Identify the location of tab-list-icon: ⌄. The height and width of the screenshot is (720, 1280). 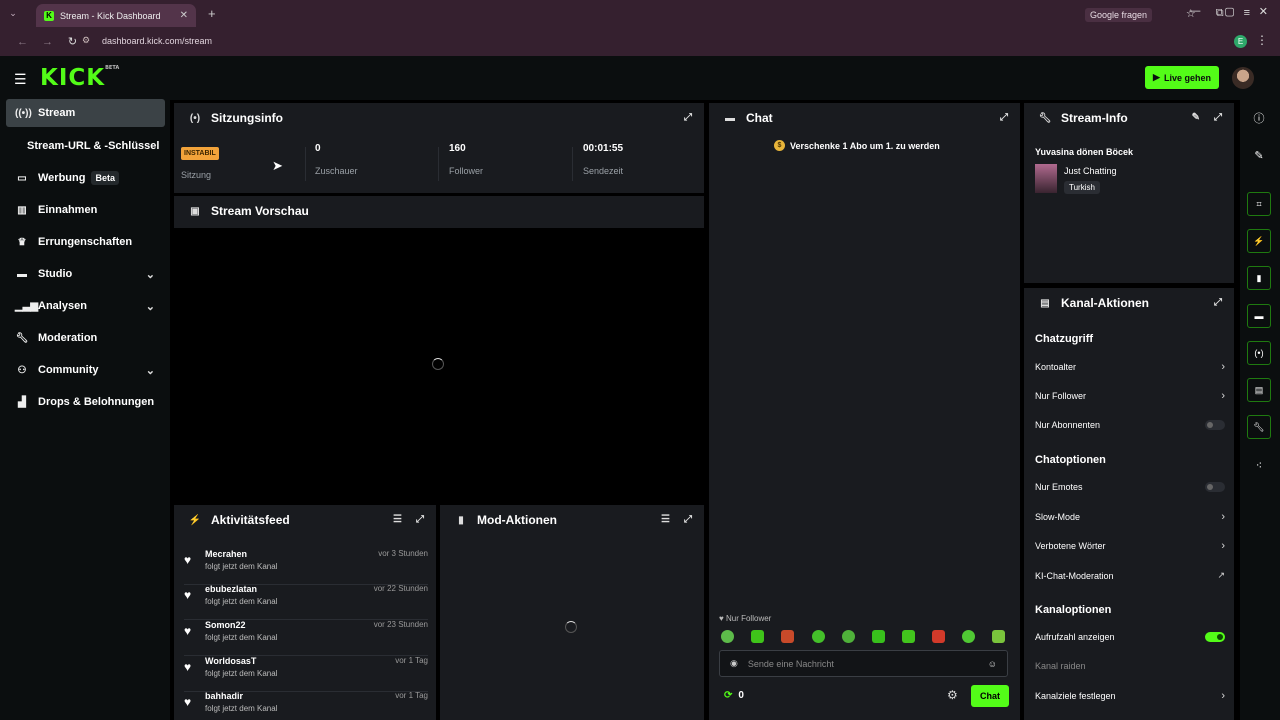
(13, 13).